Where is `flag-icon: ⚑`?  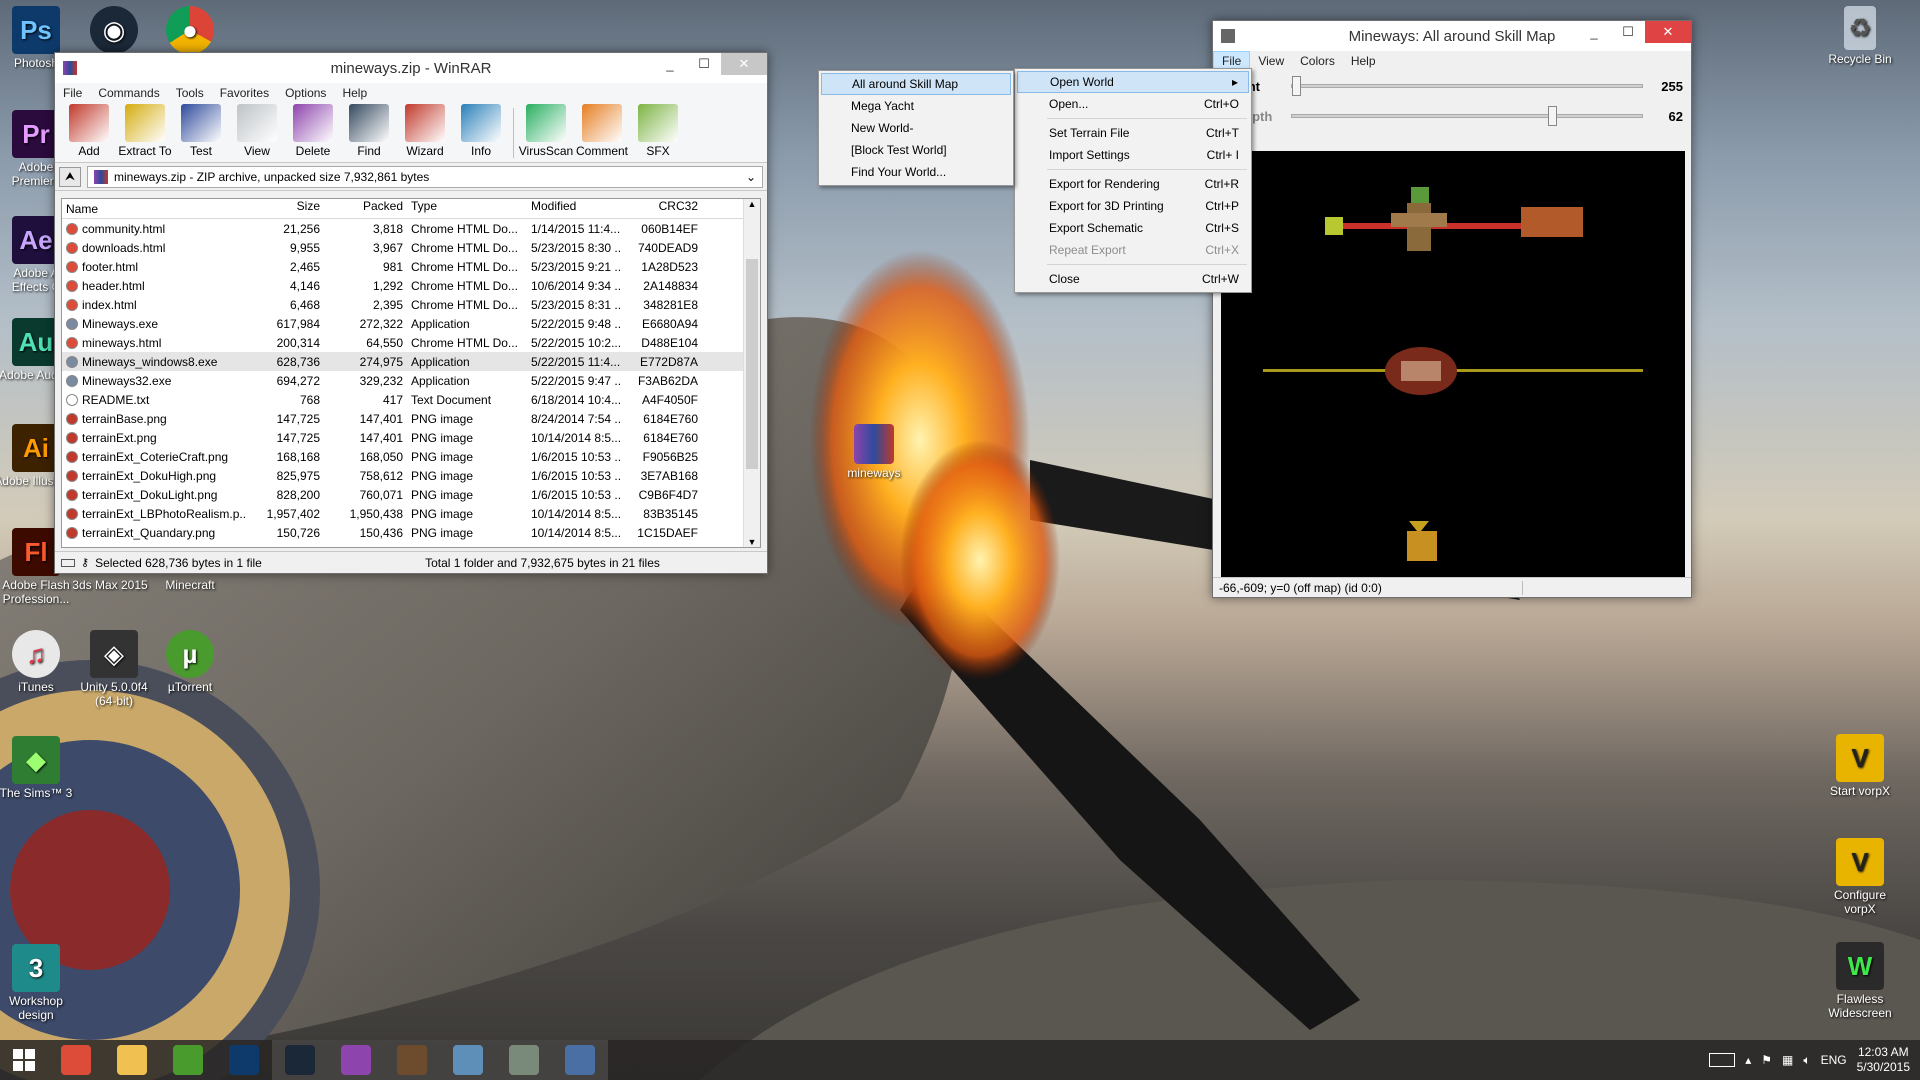 flag-icon: ⚑ is located at coordinates (1766, 1060).